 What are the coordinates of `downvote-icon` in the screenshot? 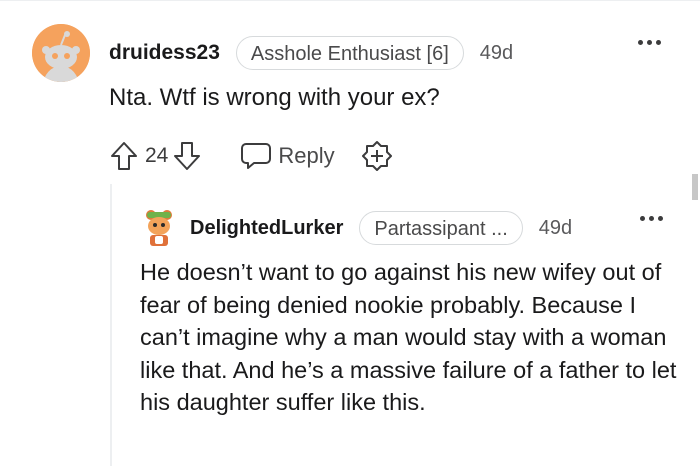 It's located at (187, 156).